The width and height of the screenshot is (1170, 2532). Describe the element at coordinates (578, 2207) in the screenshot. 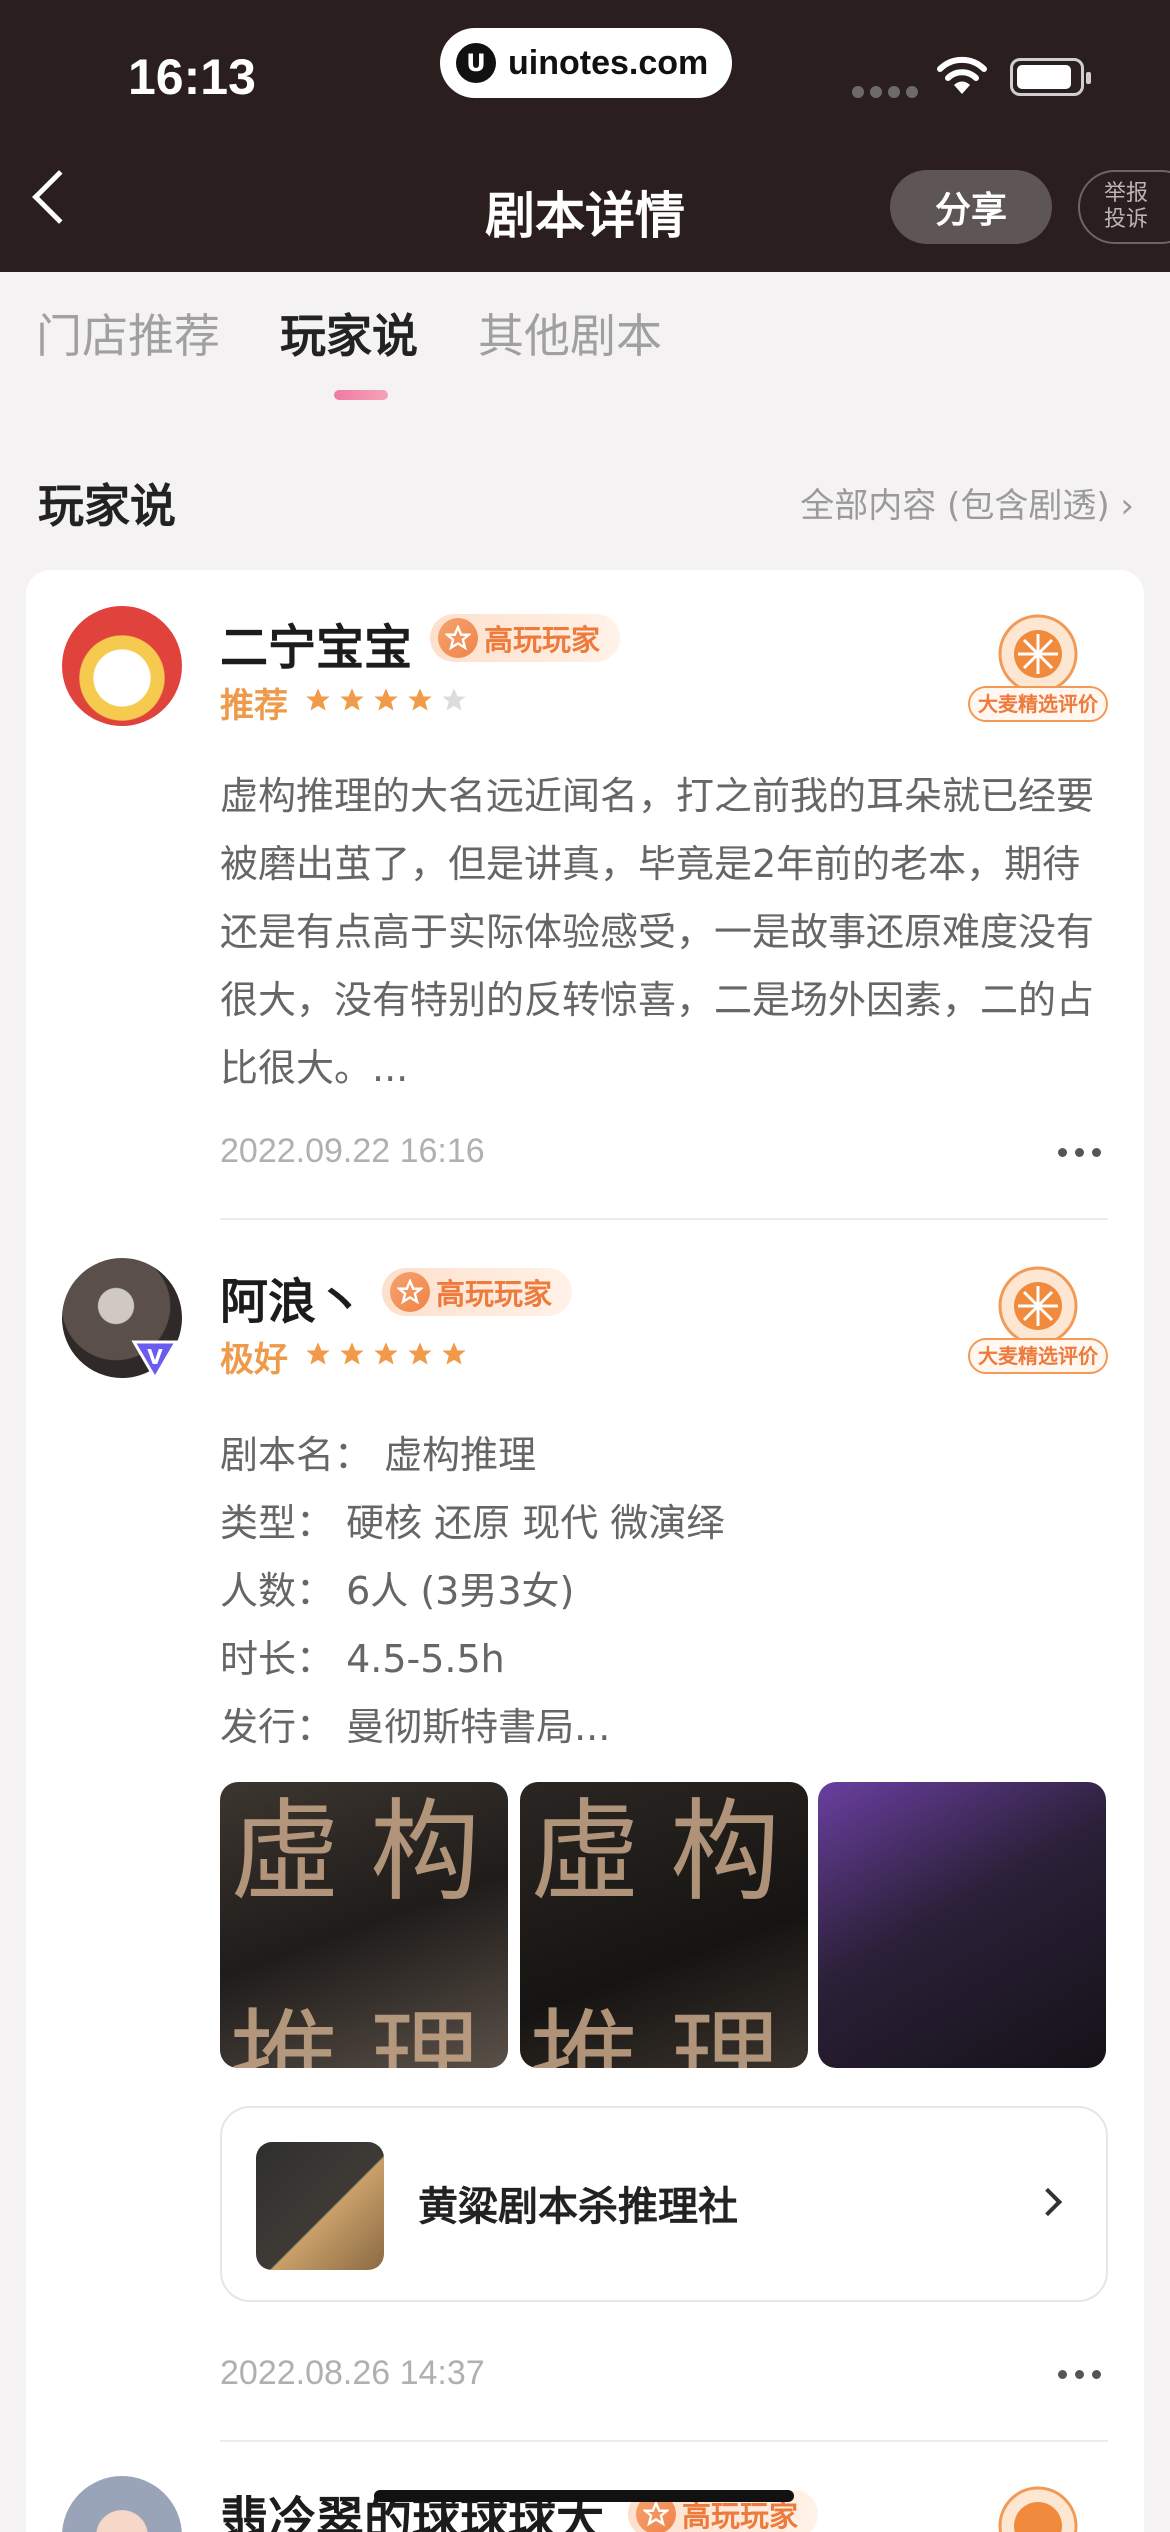

I see `store-name: 黄粱剧本杀推理社` at that location.